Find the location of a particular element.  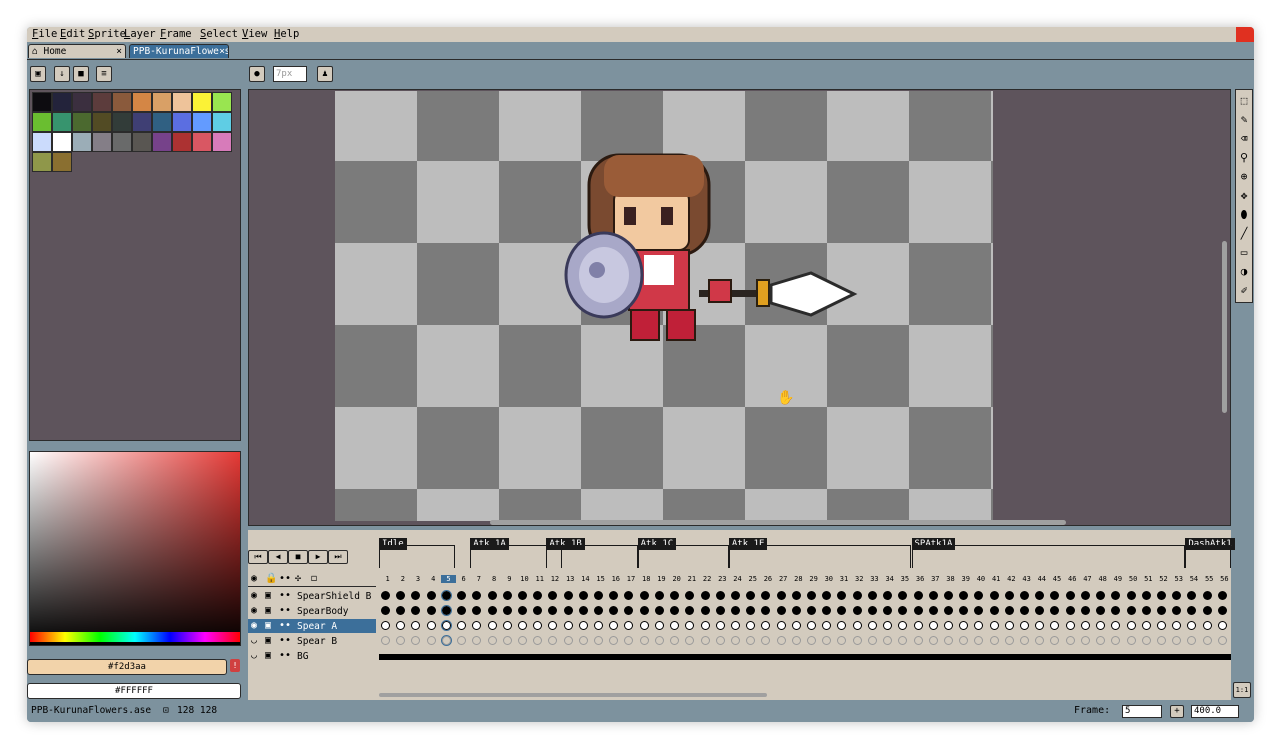

move-icon: ✥ is located at coordinates (1244, 195).